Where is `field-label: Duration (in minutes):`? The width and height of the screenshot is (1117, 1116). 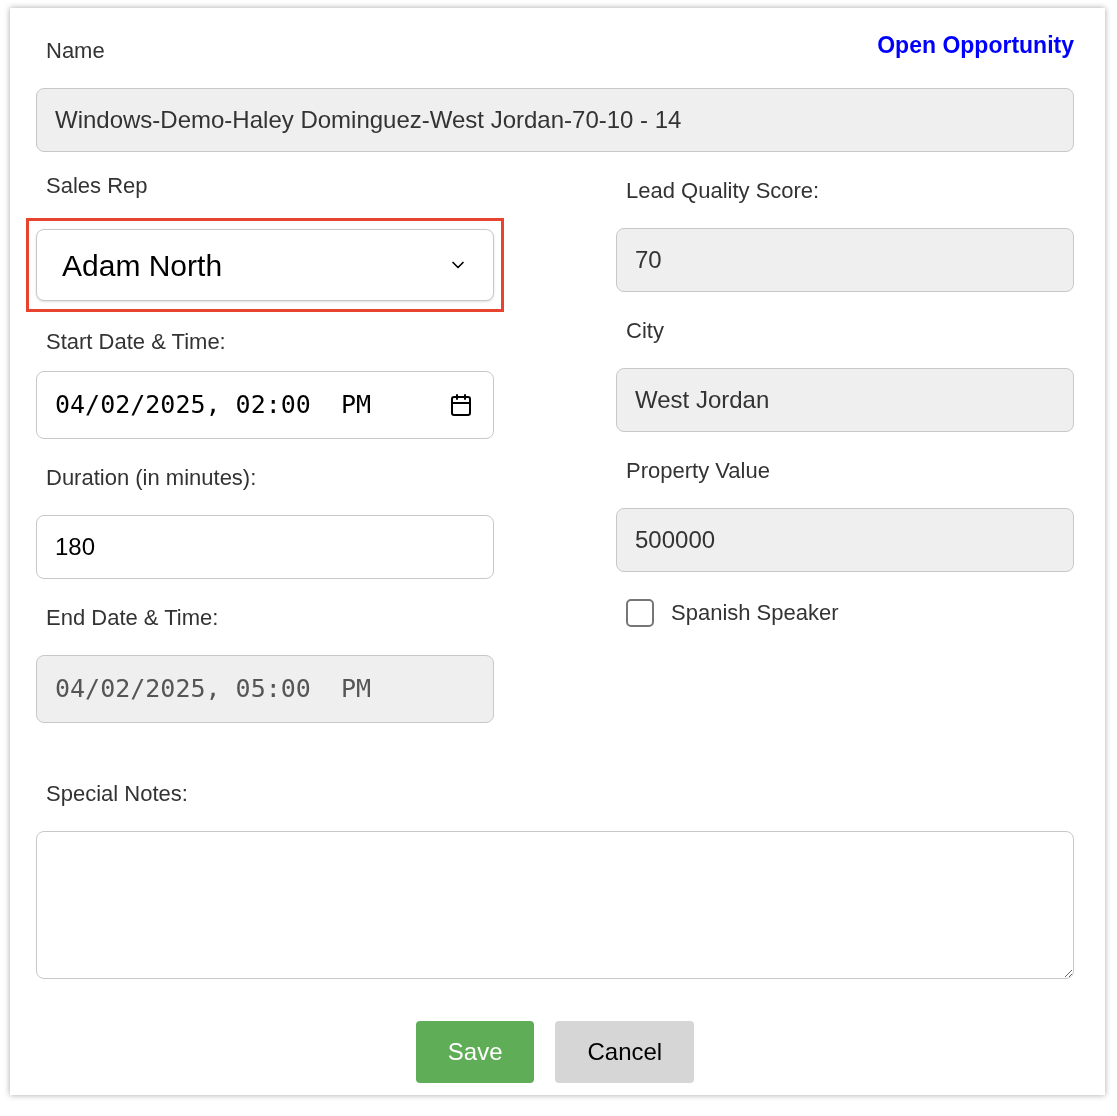 field-label: Duration (in minutes): is located at coordinates (151, 477).